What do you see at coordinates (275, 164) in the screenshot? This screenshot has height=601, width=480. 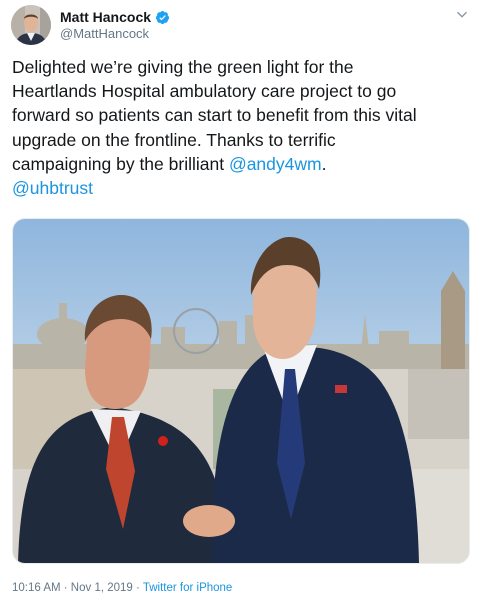 I see `mention-link-andy4wm: @andy4wm` at bounding box center [275, 164].